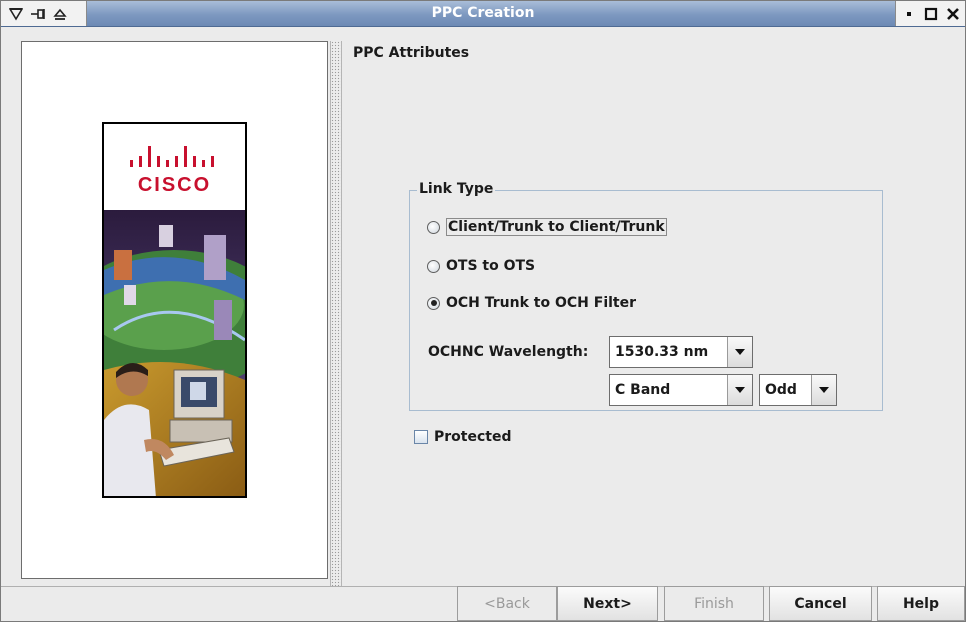 The image size is (969, 622). I want to click on parity-dropdown: Odd, so click(798, 390).